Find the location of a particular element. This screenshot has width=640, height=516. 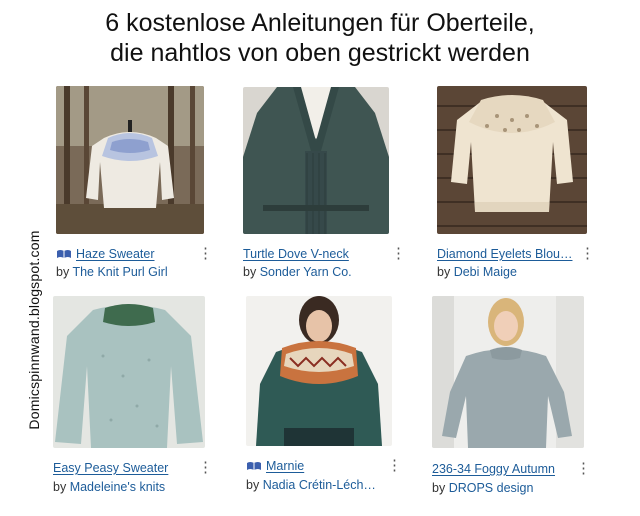

pattern-name-row: Haze Sweater is located at coordinates (105, 254).